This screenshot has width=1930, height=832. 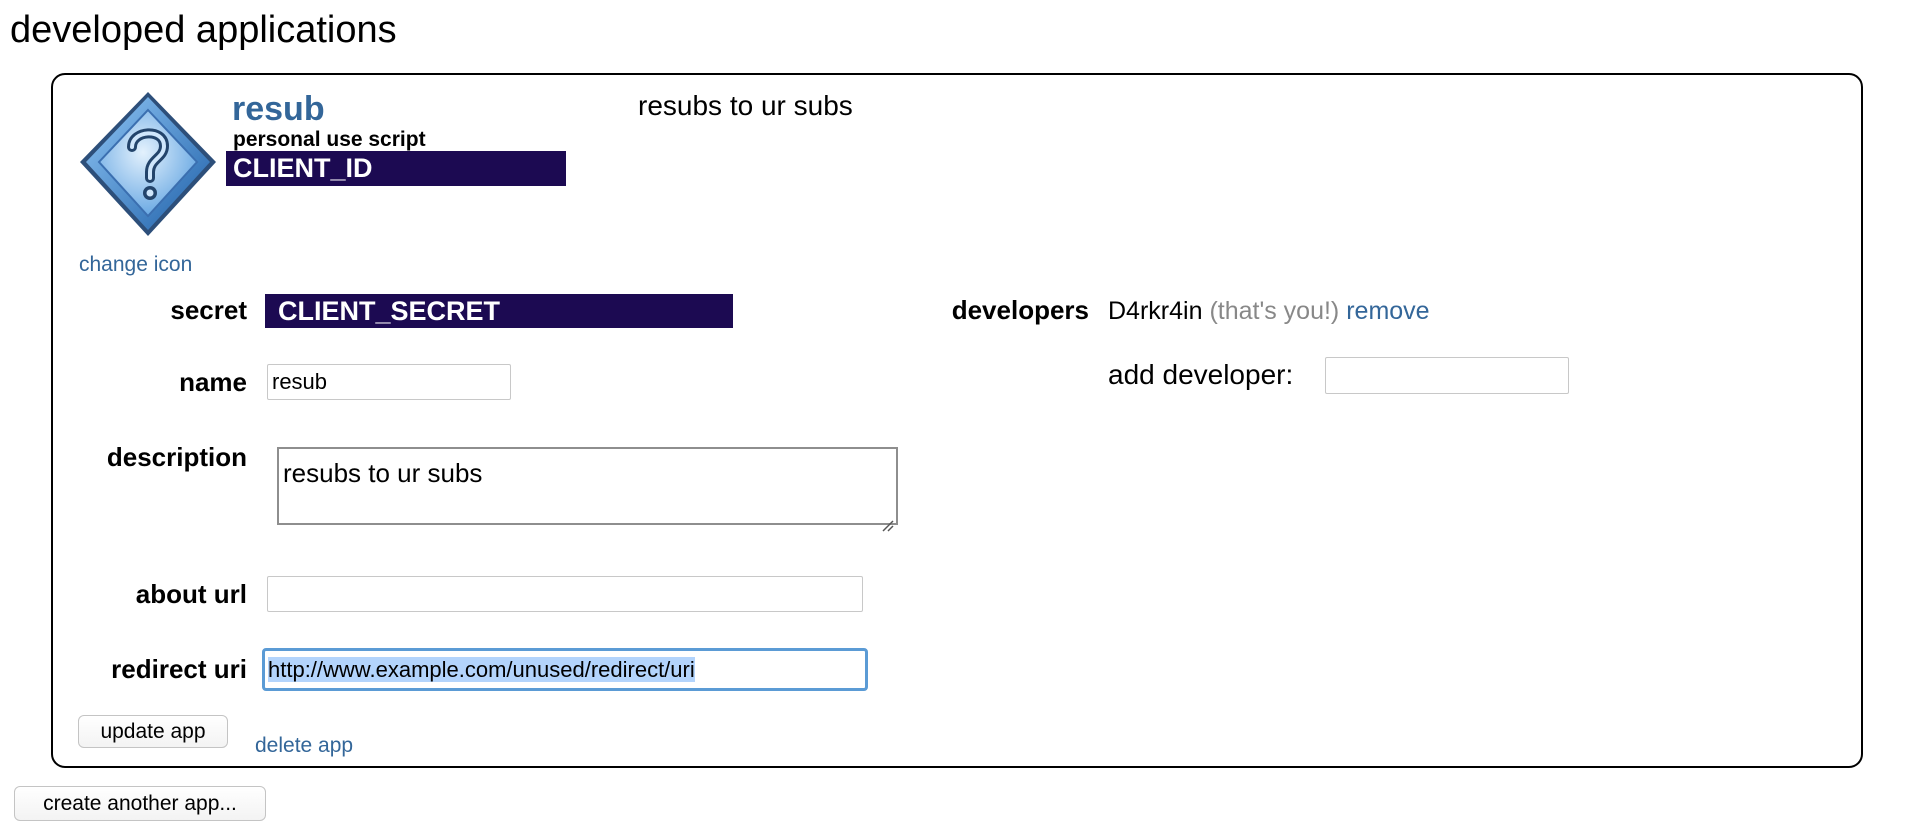 I want to click on update-app-button: update app, so click(x=153, y=731).